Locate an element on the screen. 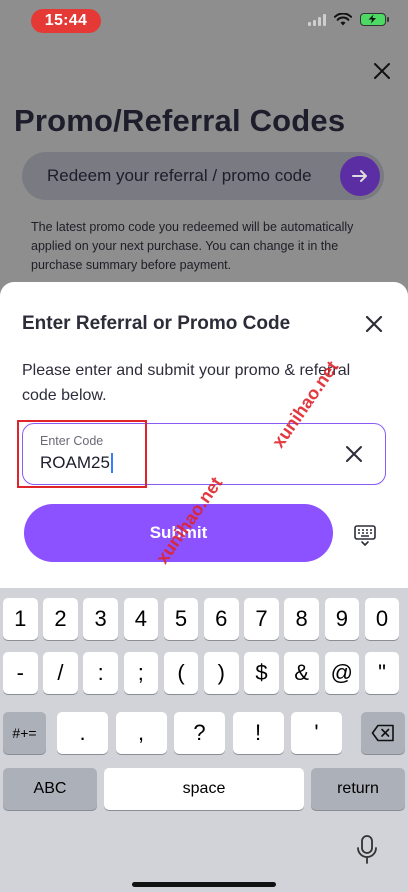 The image size is (408, 892). key-row2-6: $ is located at coordinates (261, 673).